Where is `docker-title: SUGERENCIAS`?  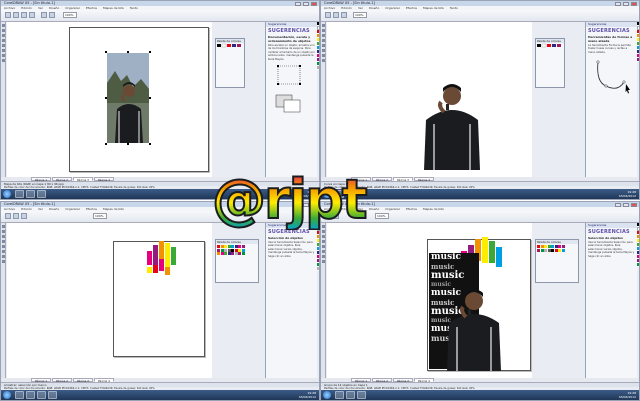 docker-title: SUGERENCIAS is located at coordinates (609, 232).